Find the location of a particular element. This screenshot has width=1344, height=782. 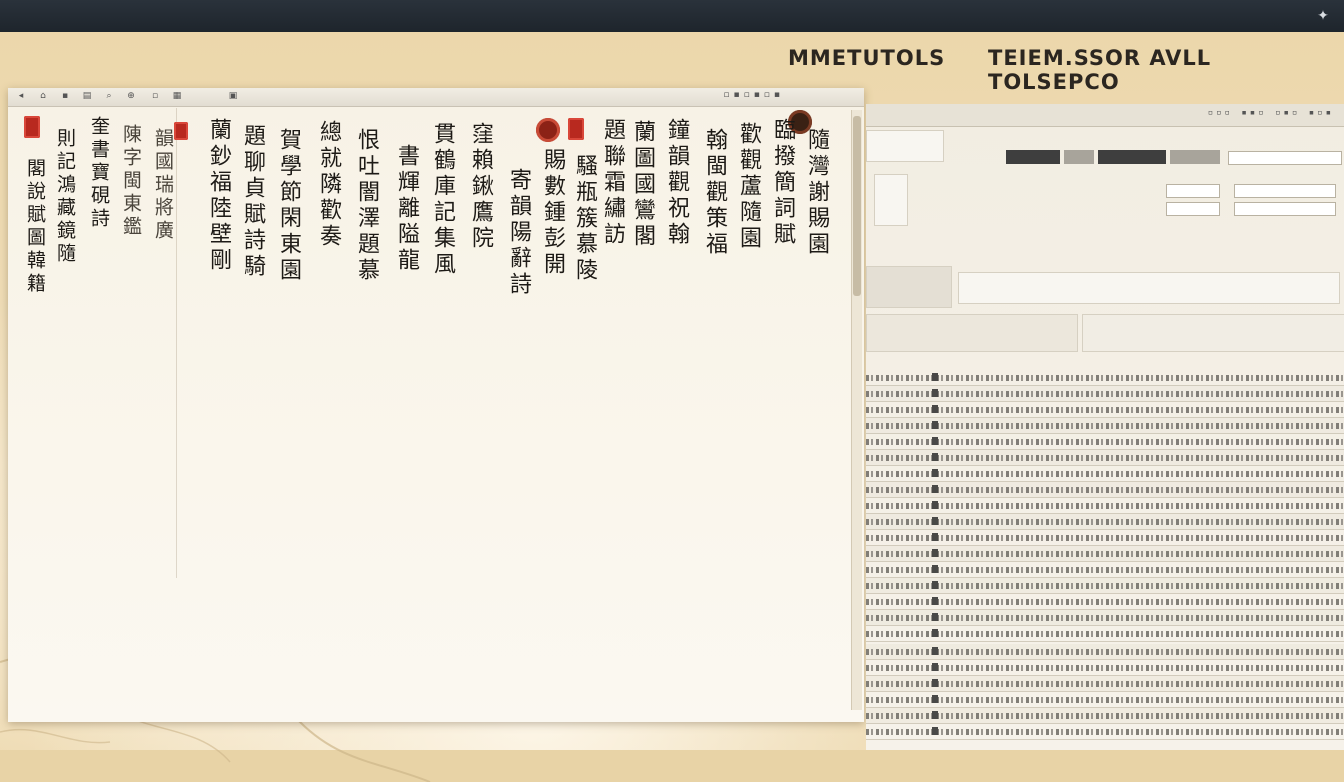

manuscript-column: 閣說賦圖韓籍 is located at coordinates (35, 227).